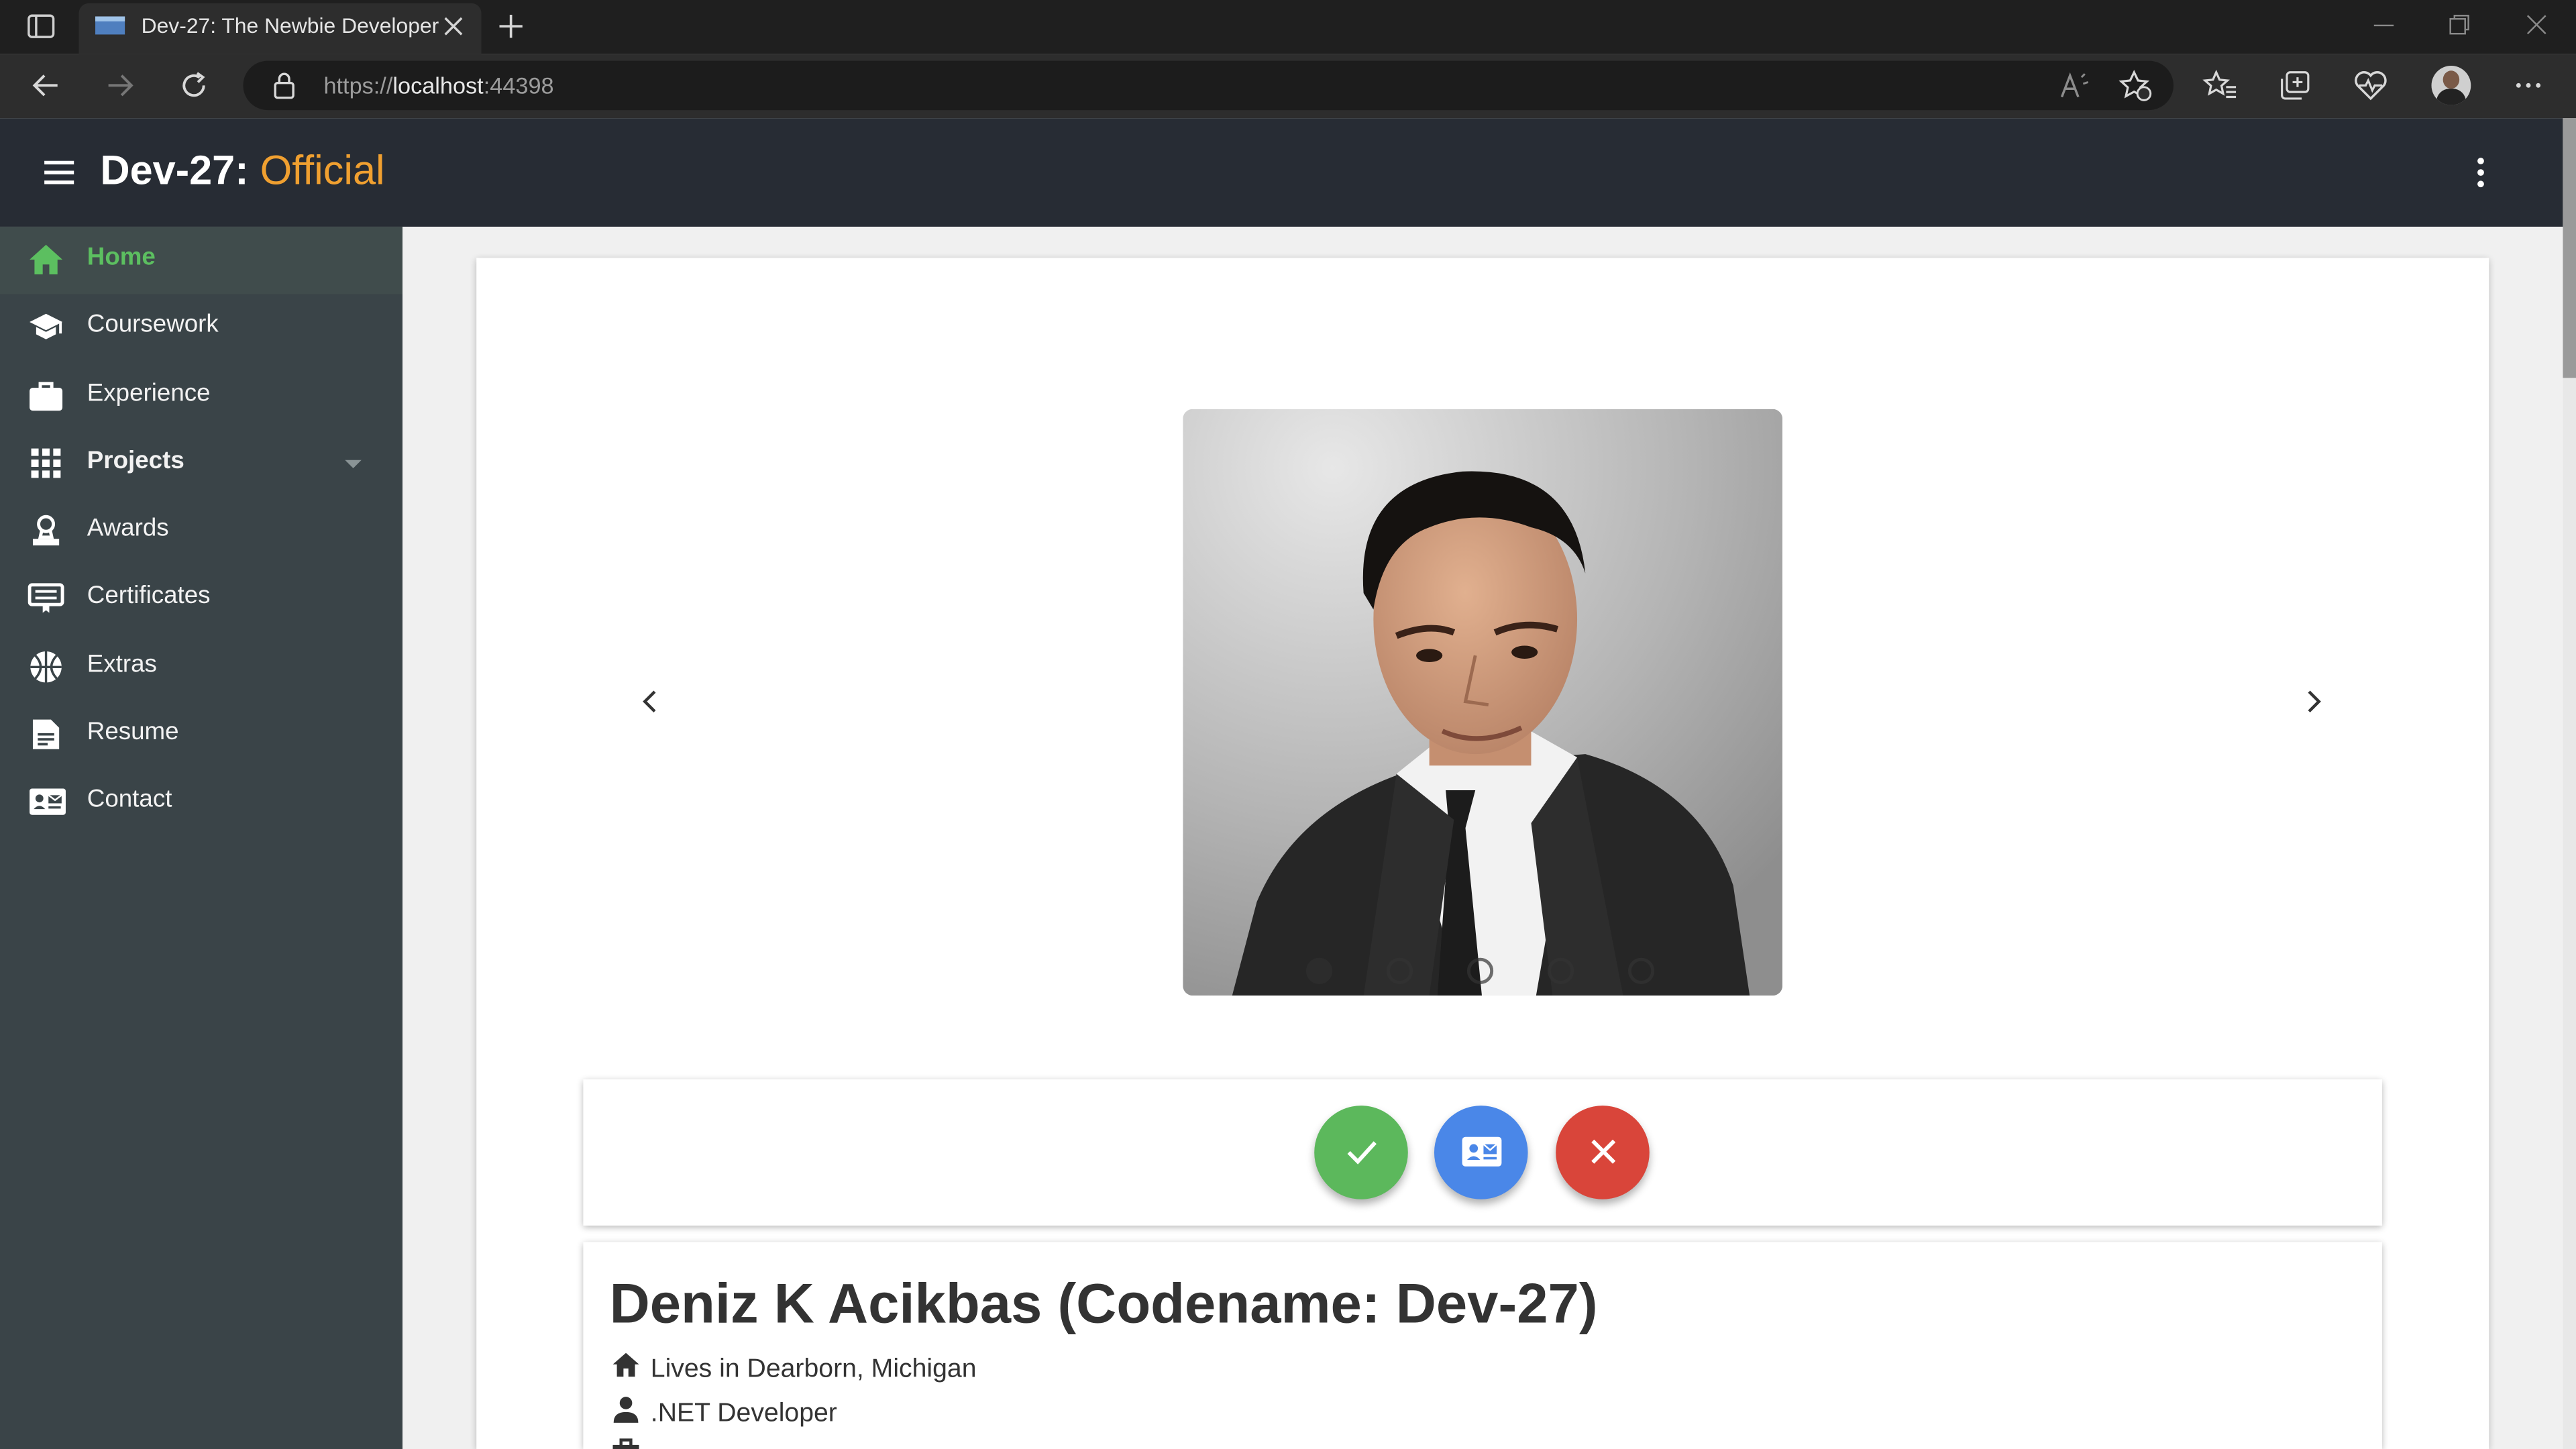  I want to click on contact-card-button, so click(1481, 1152).